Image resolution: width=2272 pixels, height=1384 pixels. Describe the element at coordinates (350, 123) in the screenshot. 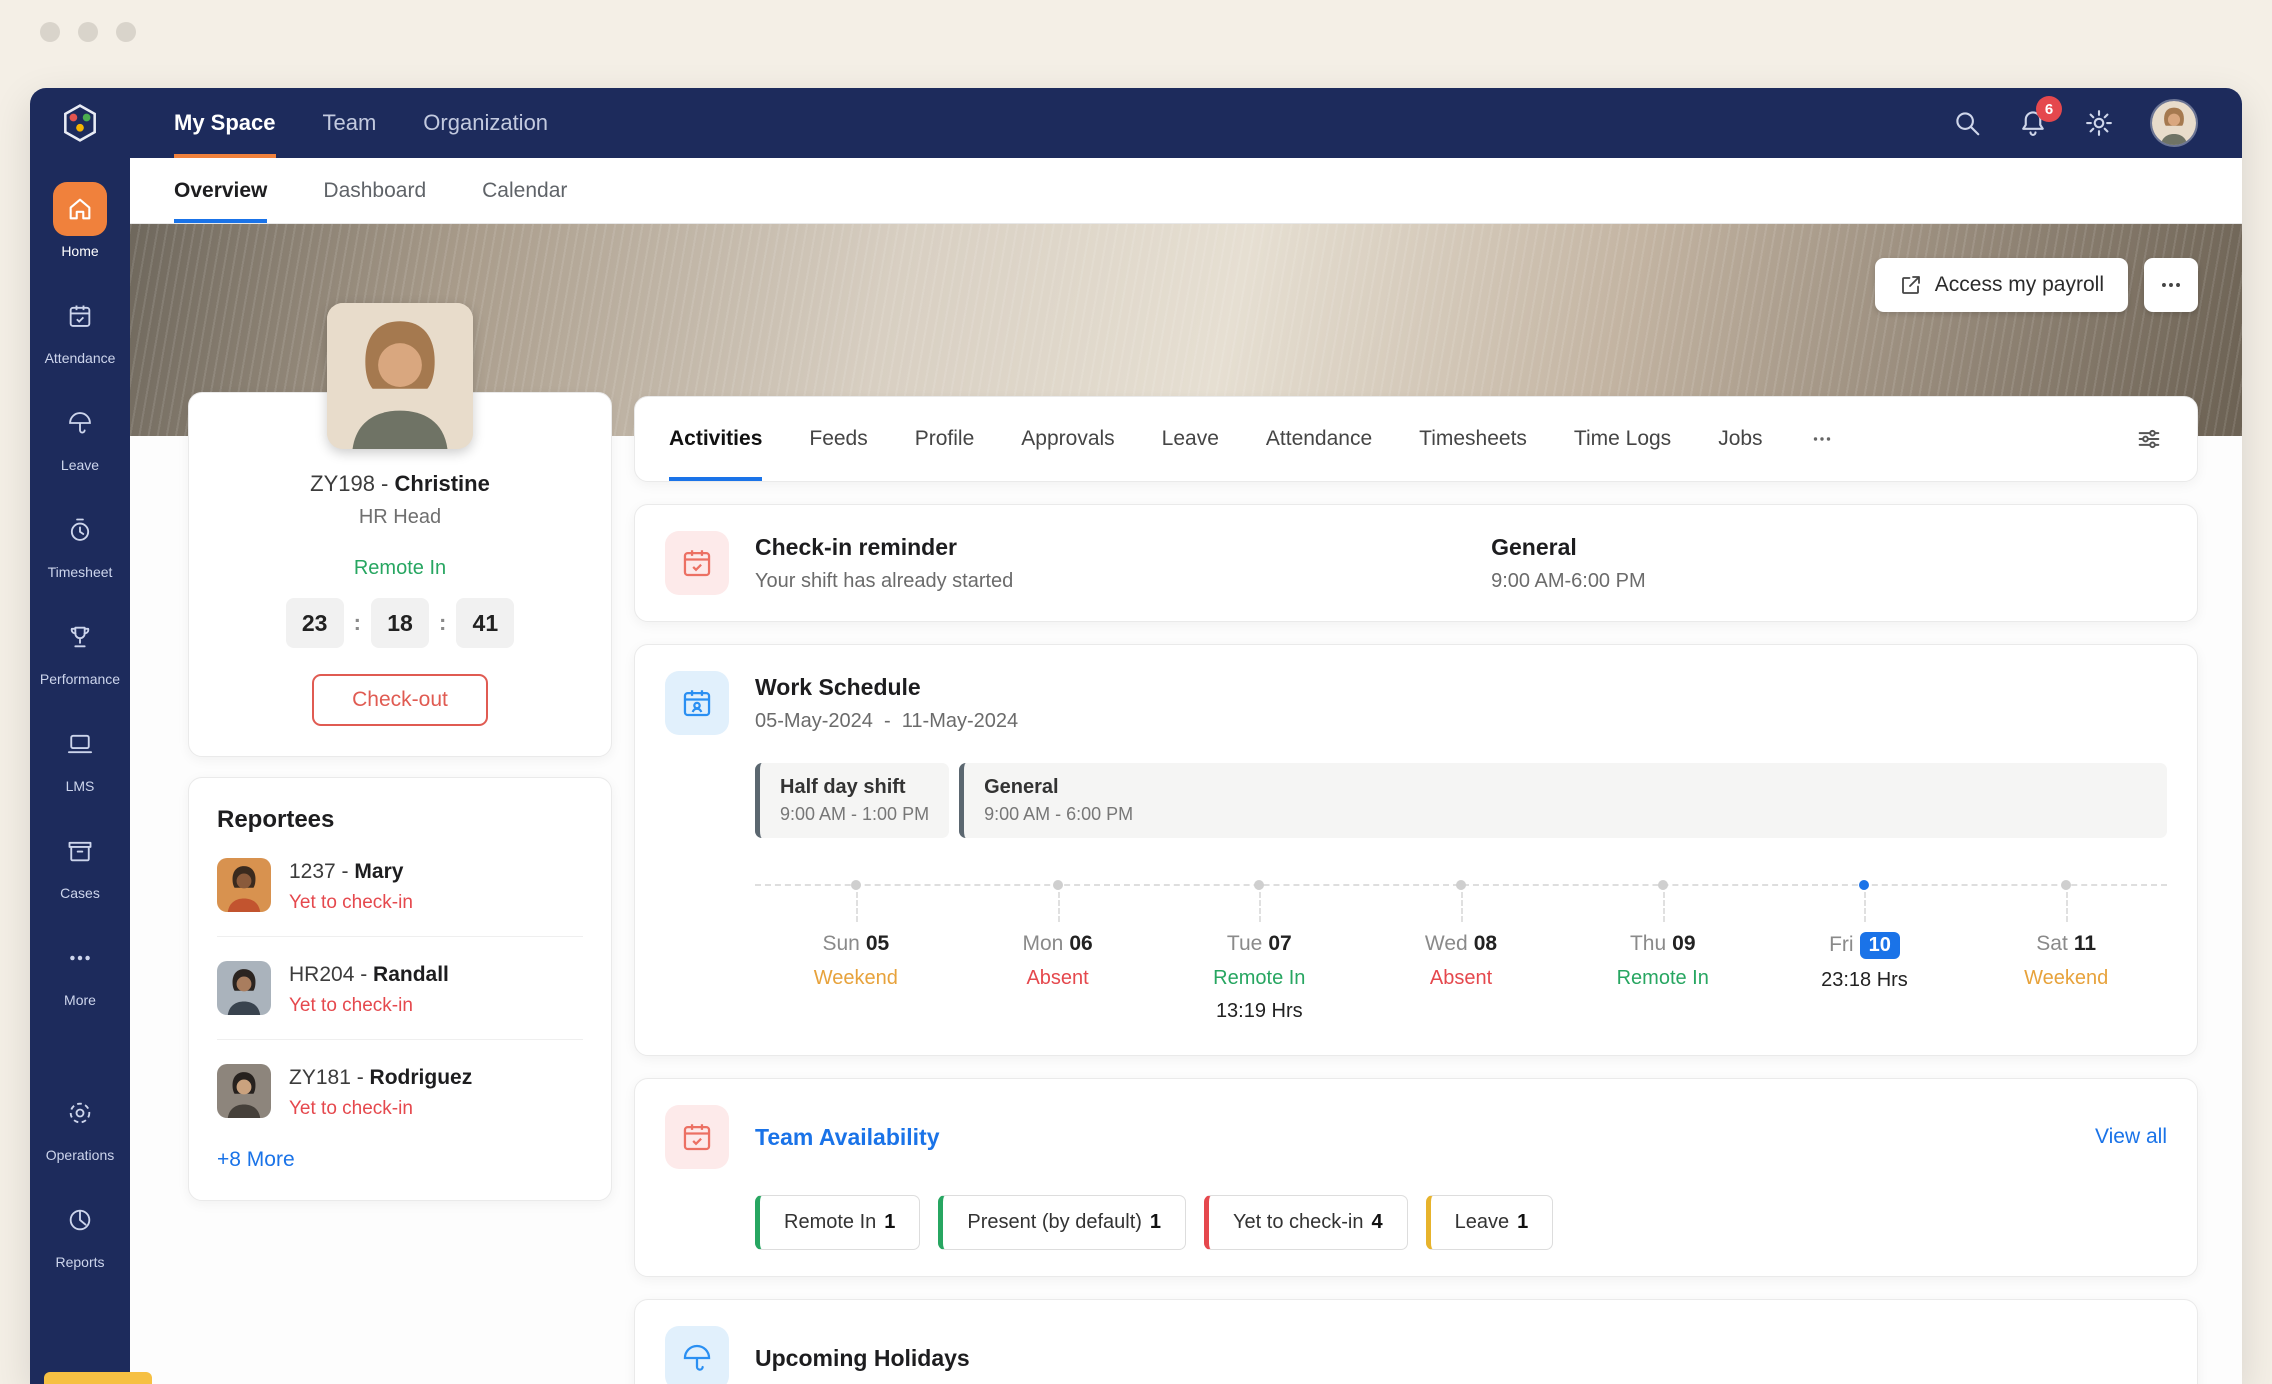

I see `tab-team: Team` at that location.